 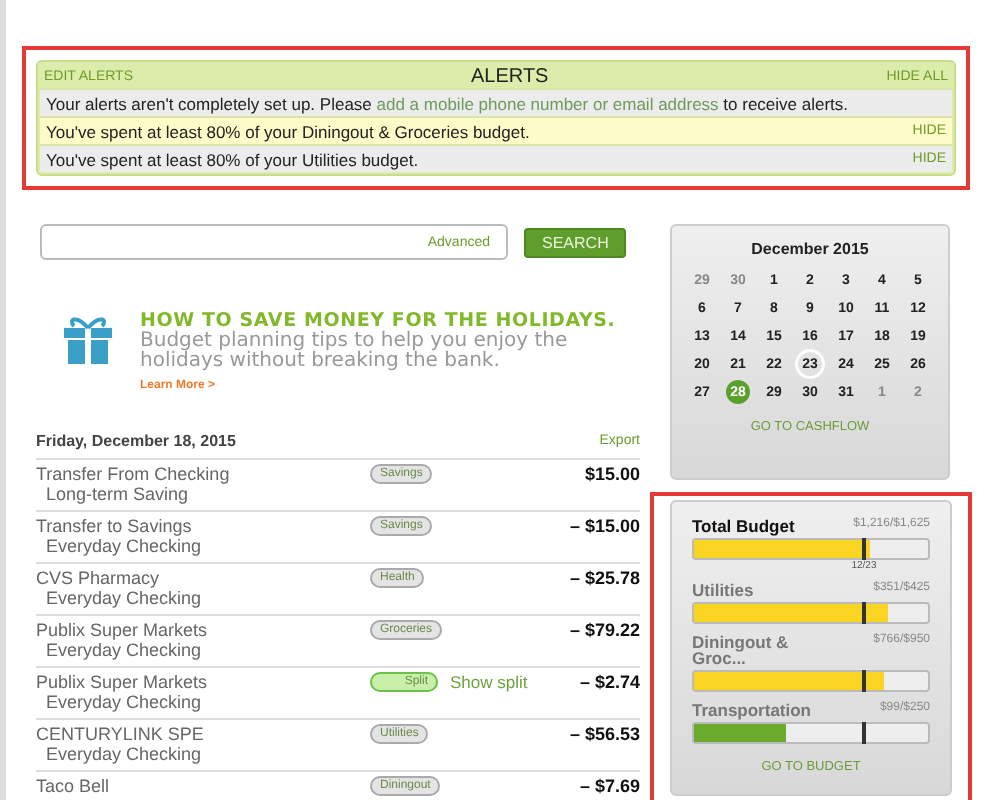 I want to click on alert-message: Your alerts aren't completely set up. Please add a mobile phone number or email address to receive alerts., so click(x=447, y=103).